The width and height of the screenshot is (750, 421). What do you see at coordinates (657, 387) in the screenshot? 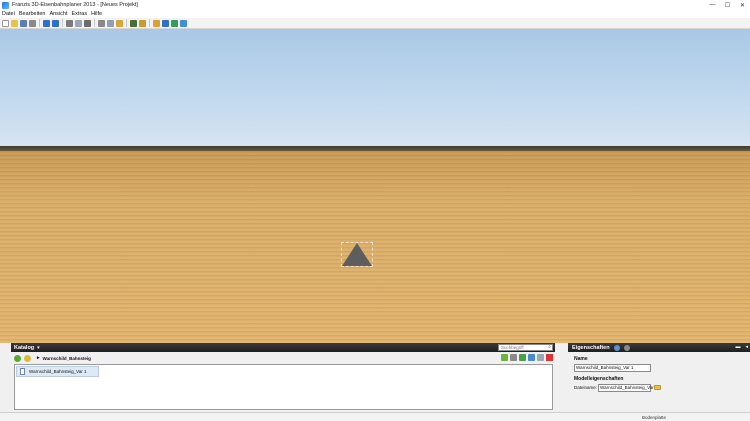
I see `folder-icon` at bounding box center [657, 387].